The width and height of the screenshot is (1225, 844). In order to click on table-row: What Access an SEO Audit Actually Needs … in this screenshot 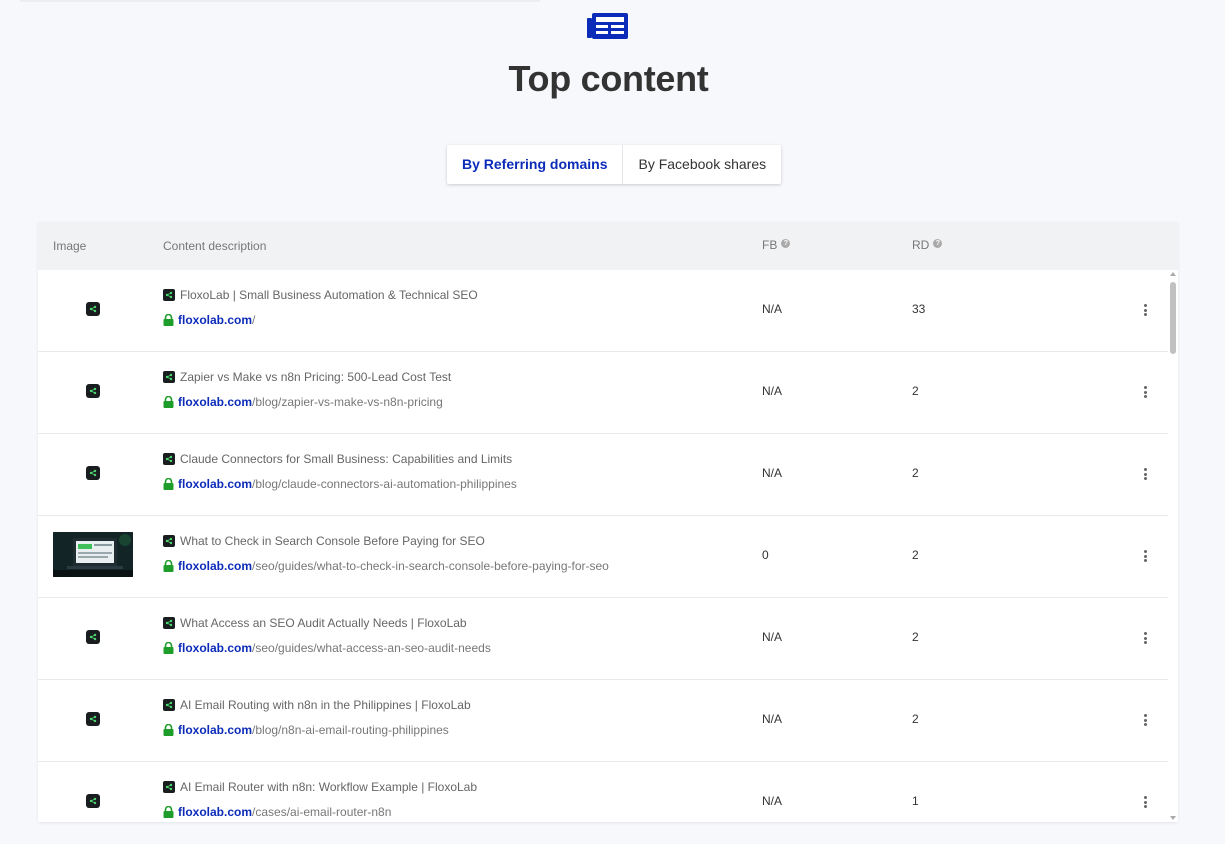, I will do `click(603, 639)`.